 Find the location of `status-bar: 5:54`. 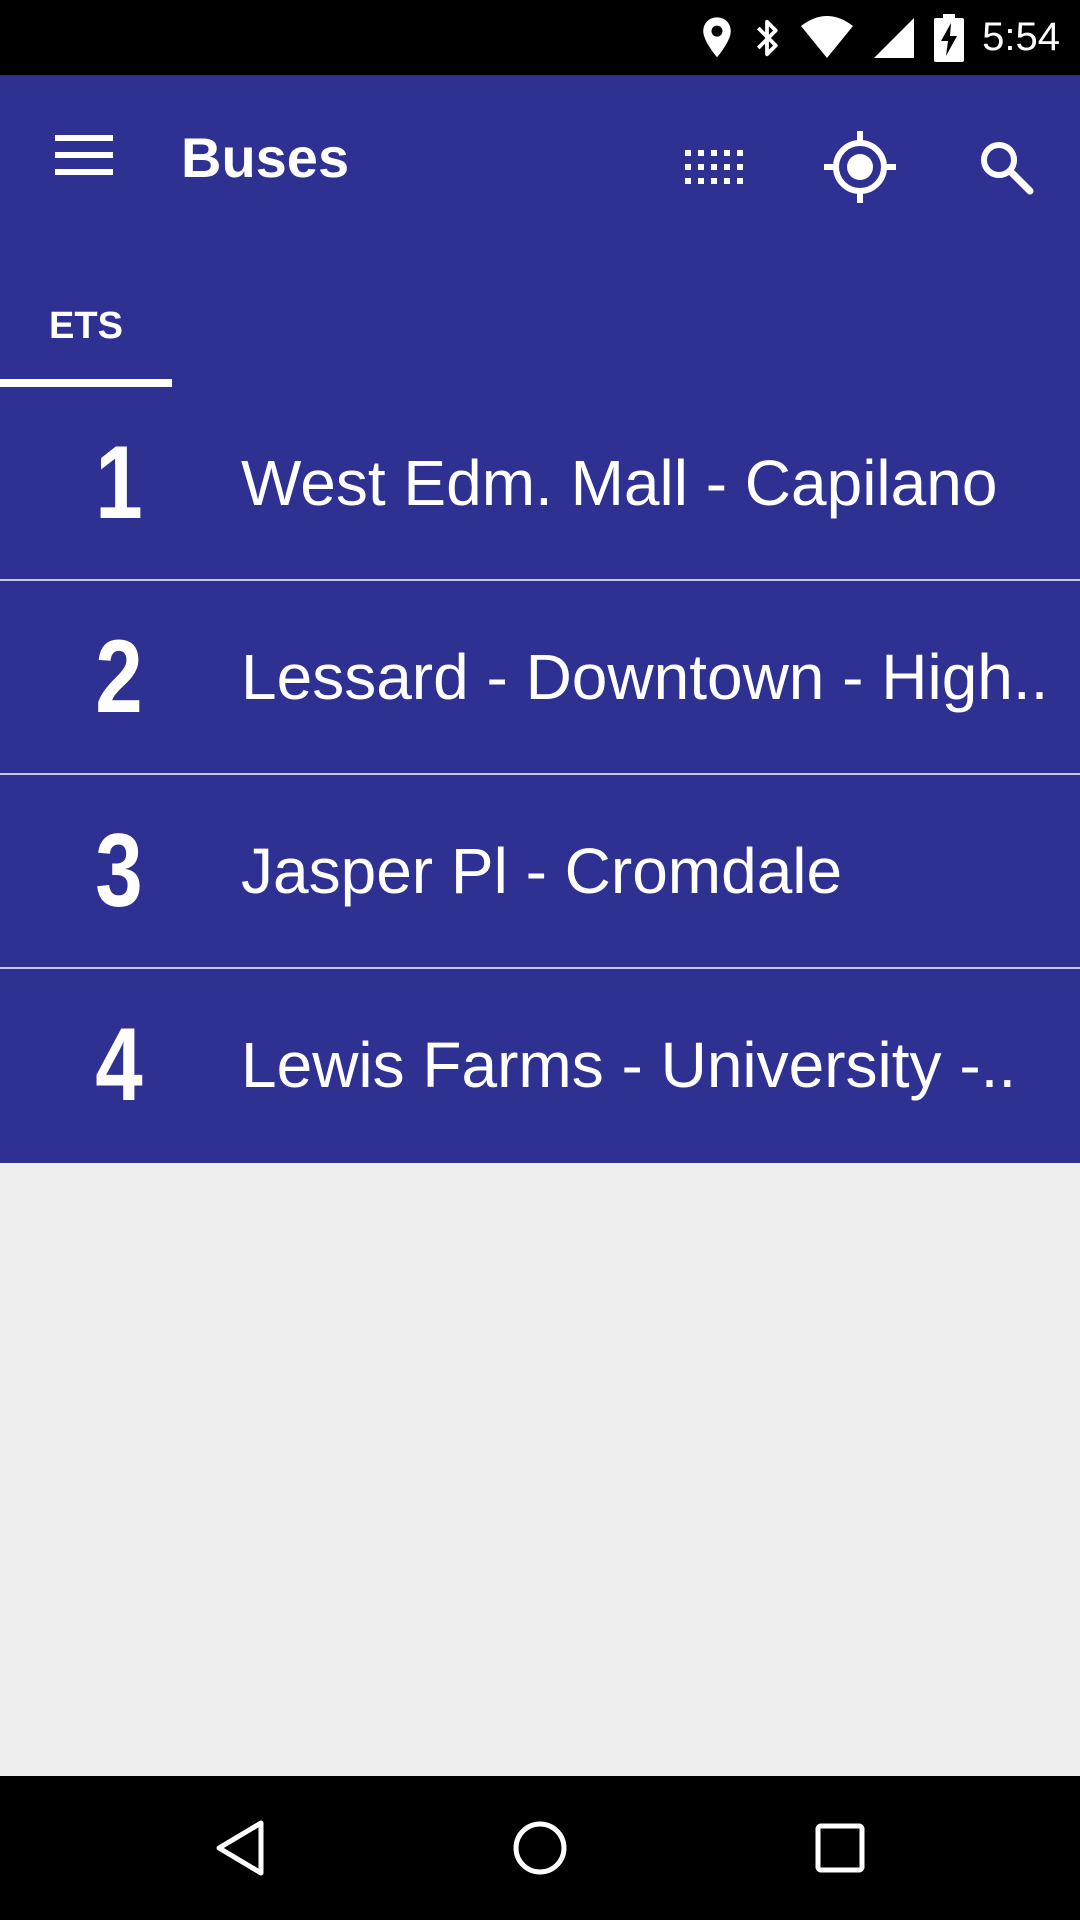

status-bar: 5:54 is located at coordinates (540, 37).